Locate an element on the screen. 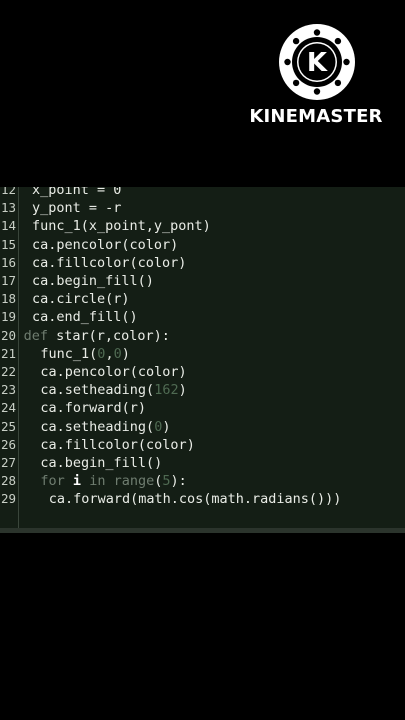 This screenshot has width=405, height=720. code-line: 26 ca.fillcolor(color) is located at coordinates (202, 445).